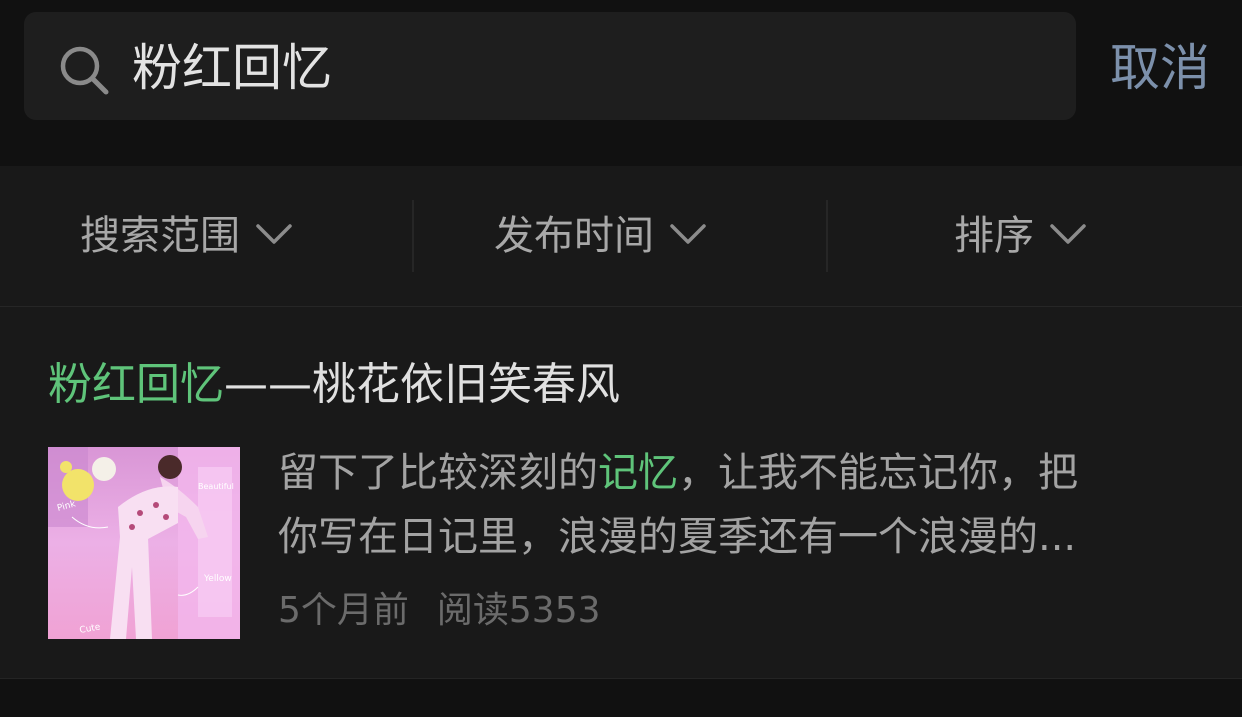  I want to click on cancel-button: 取消, so click(1160, 68).